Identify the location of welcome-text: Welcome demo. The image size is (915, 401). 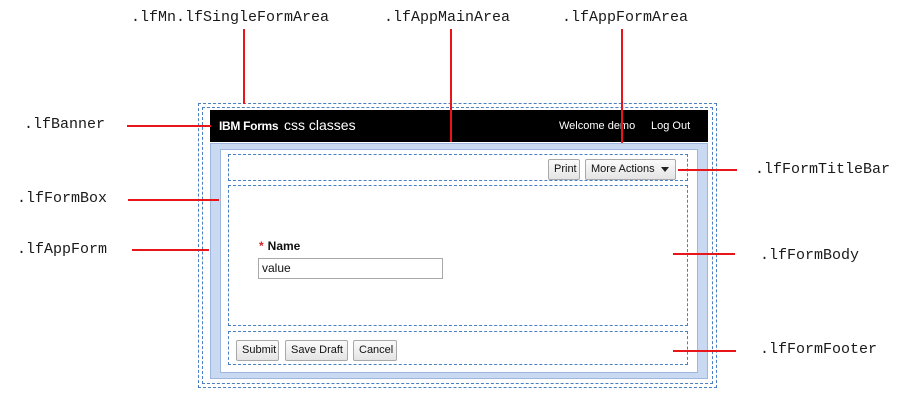
(597, 126).